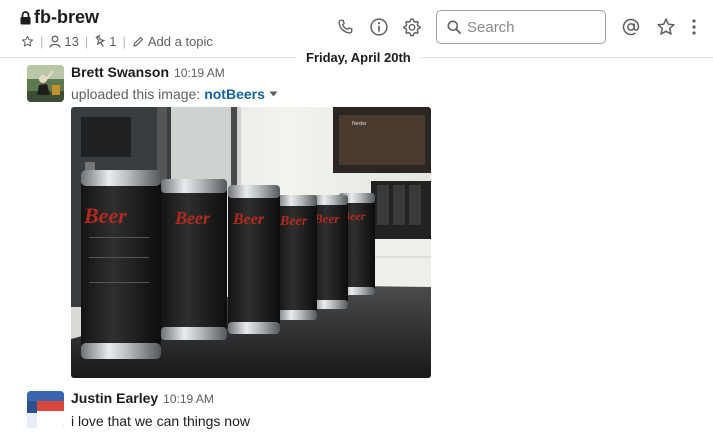 This screenshot has width=713, height=436. I want to click on search-icon, so click(454, 27).